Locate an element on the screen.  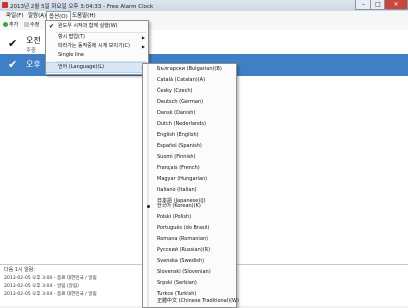
menu-help: 도움말(H) is located at coordinates (84, 16).